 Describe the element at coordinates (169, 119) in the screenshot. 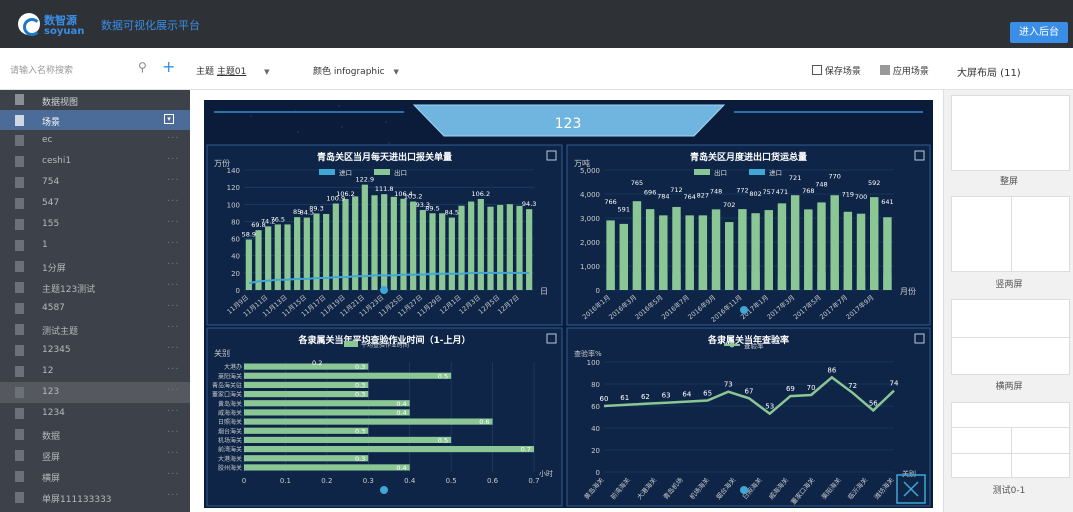

I see `collapse-icon: ▾` at that location.